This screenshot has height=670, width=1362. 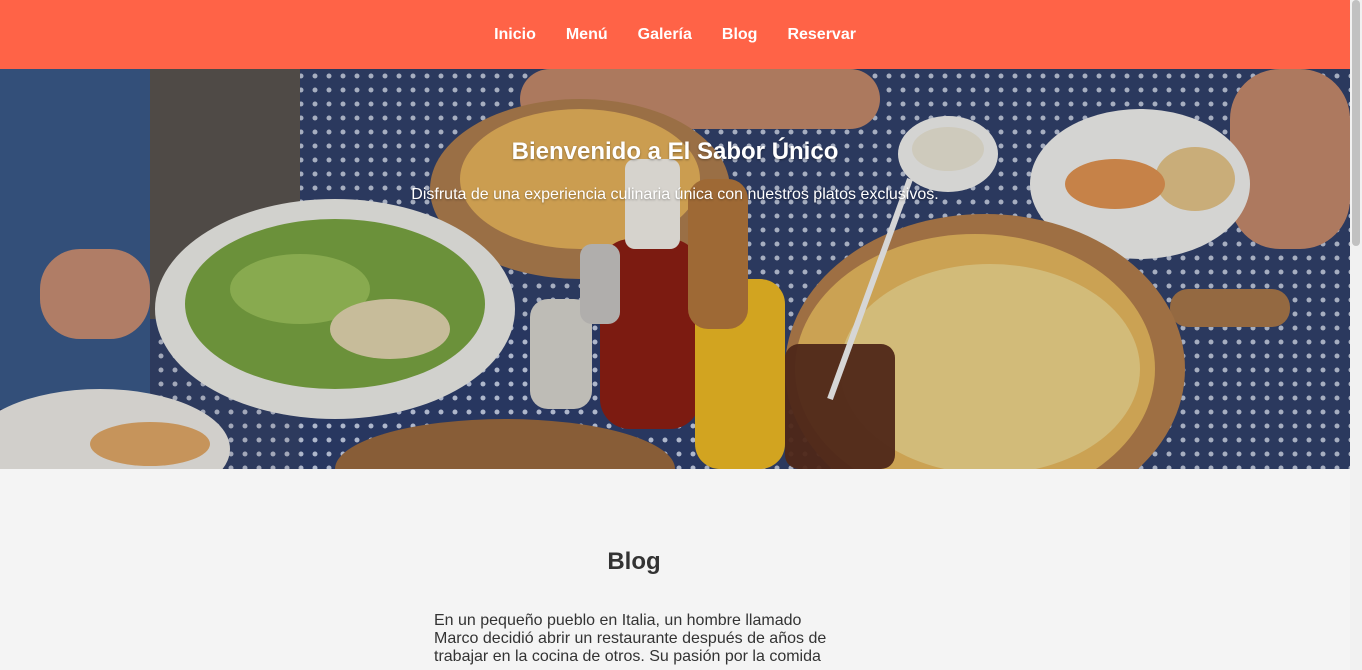 What do you see at coordinates (634, 561) in the screenshot?
I see `blog-heading: Blog` at bounding box center [634, 561].